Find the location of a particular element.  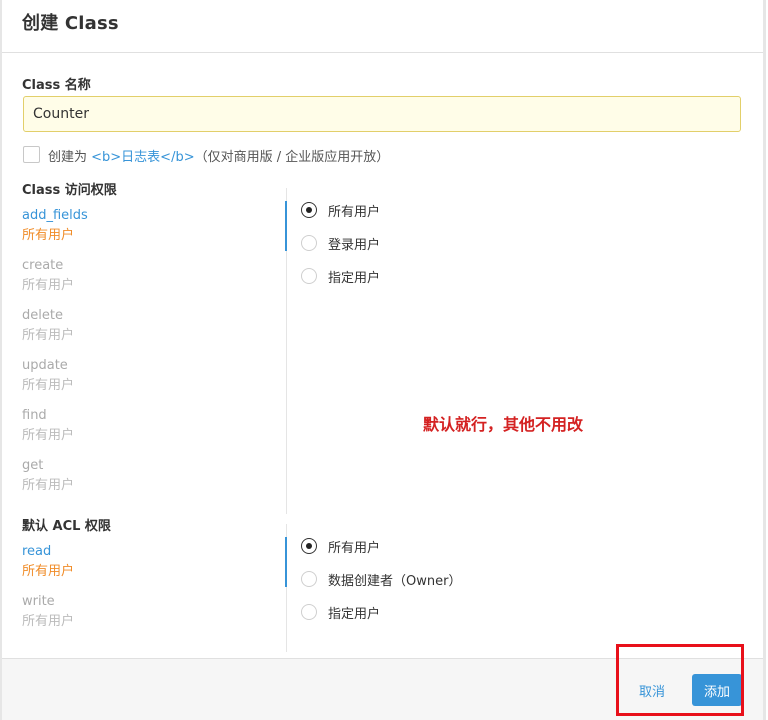

active-acl-indicator is located at coordinates (286, 562).